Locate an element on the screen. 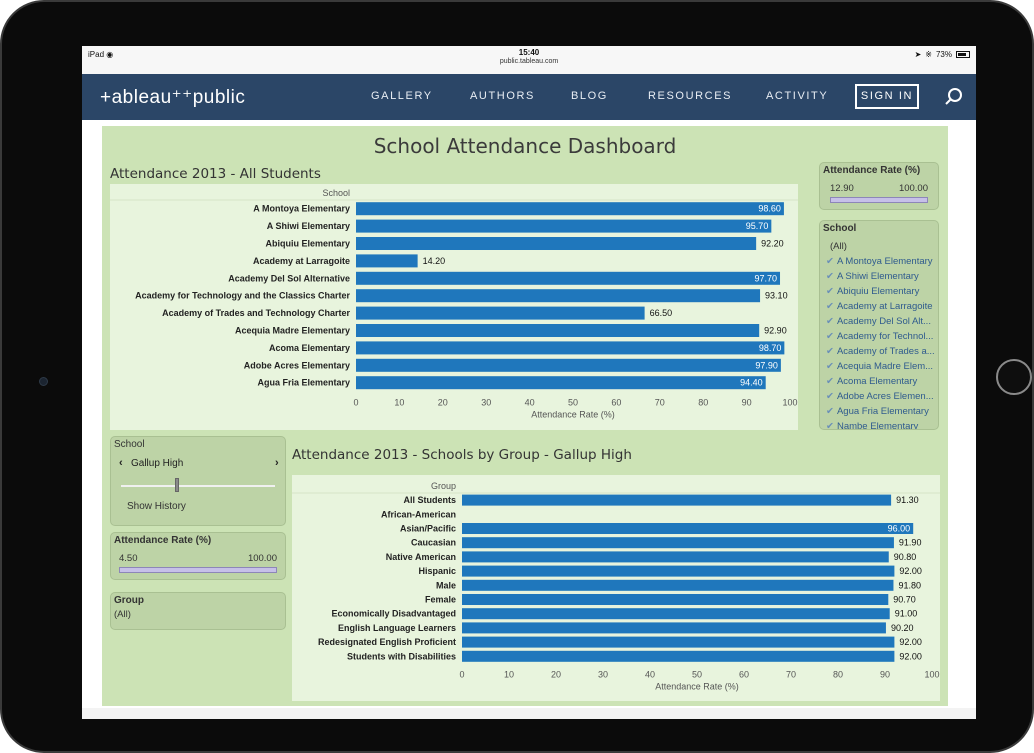 The image size is (1034, 753). school-option: ✔ Academy at Larragoite is located at coordinates (879, 306).